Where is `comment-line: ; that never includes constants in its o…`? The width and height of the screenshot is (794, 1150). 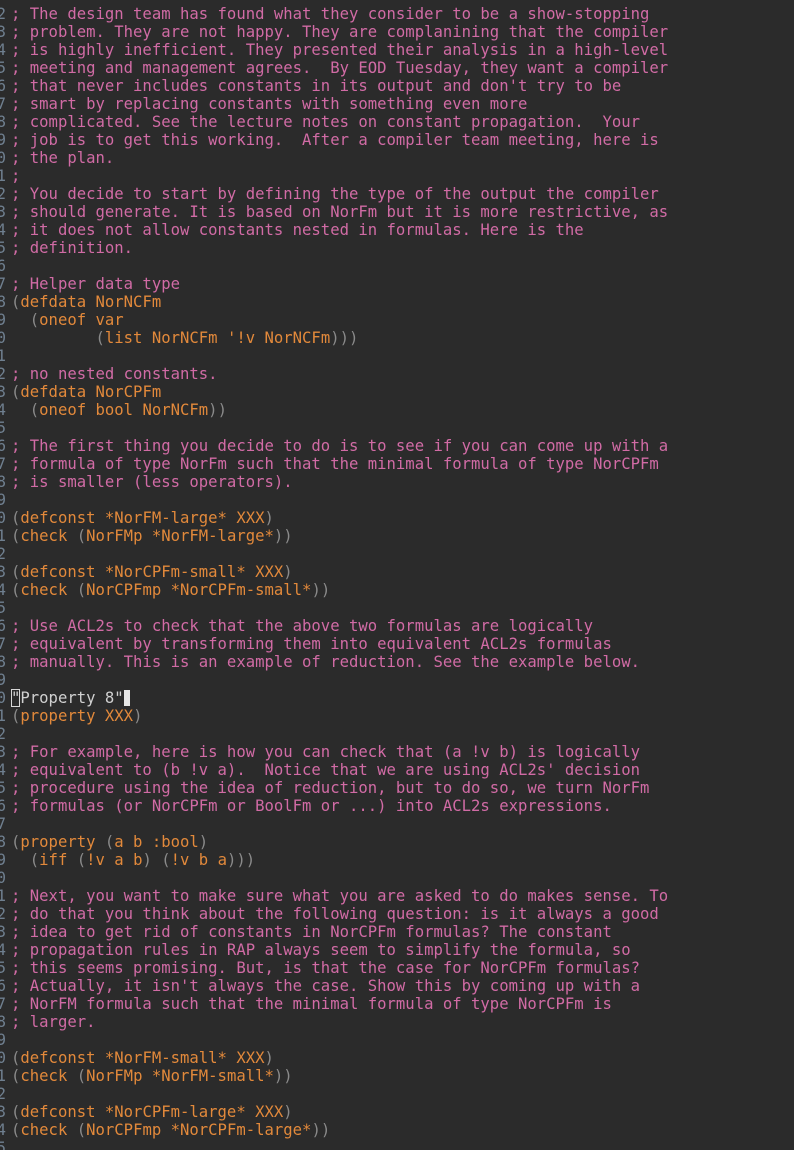 comment-line: ; that never includes constants in its o… is located at coordinates (402, 86).